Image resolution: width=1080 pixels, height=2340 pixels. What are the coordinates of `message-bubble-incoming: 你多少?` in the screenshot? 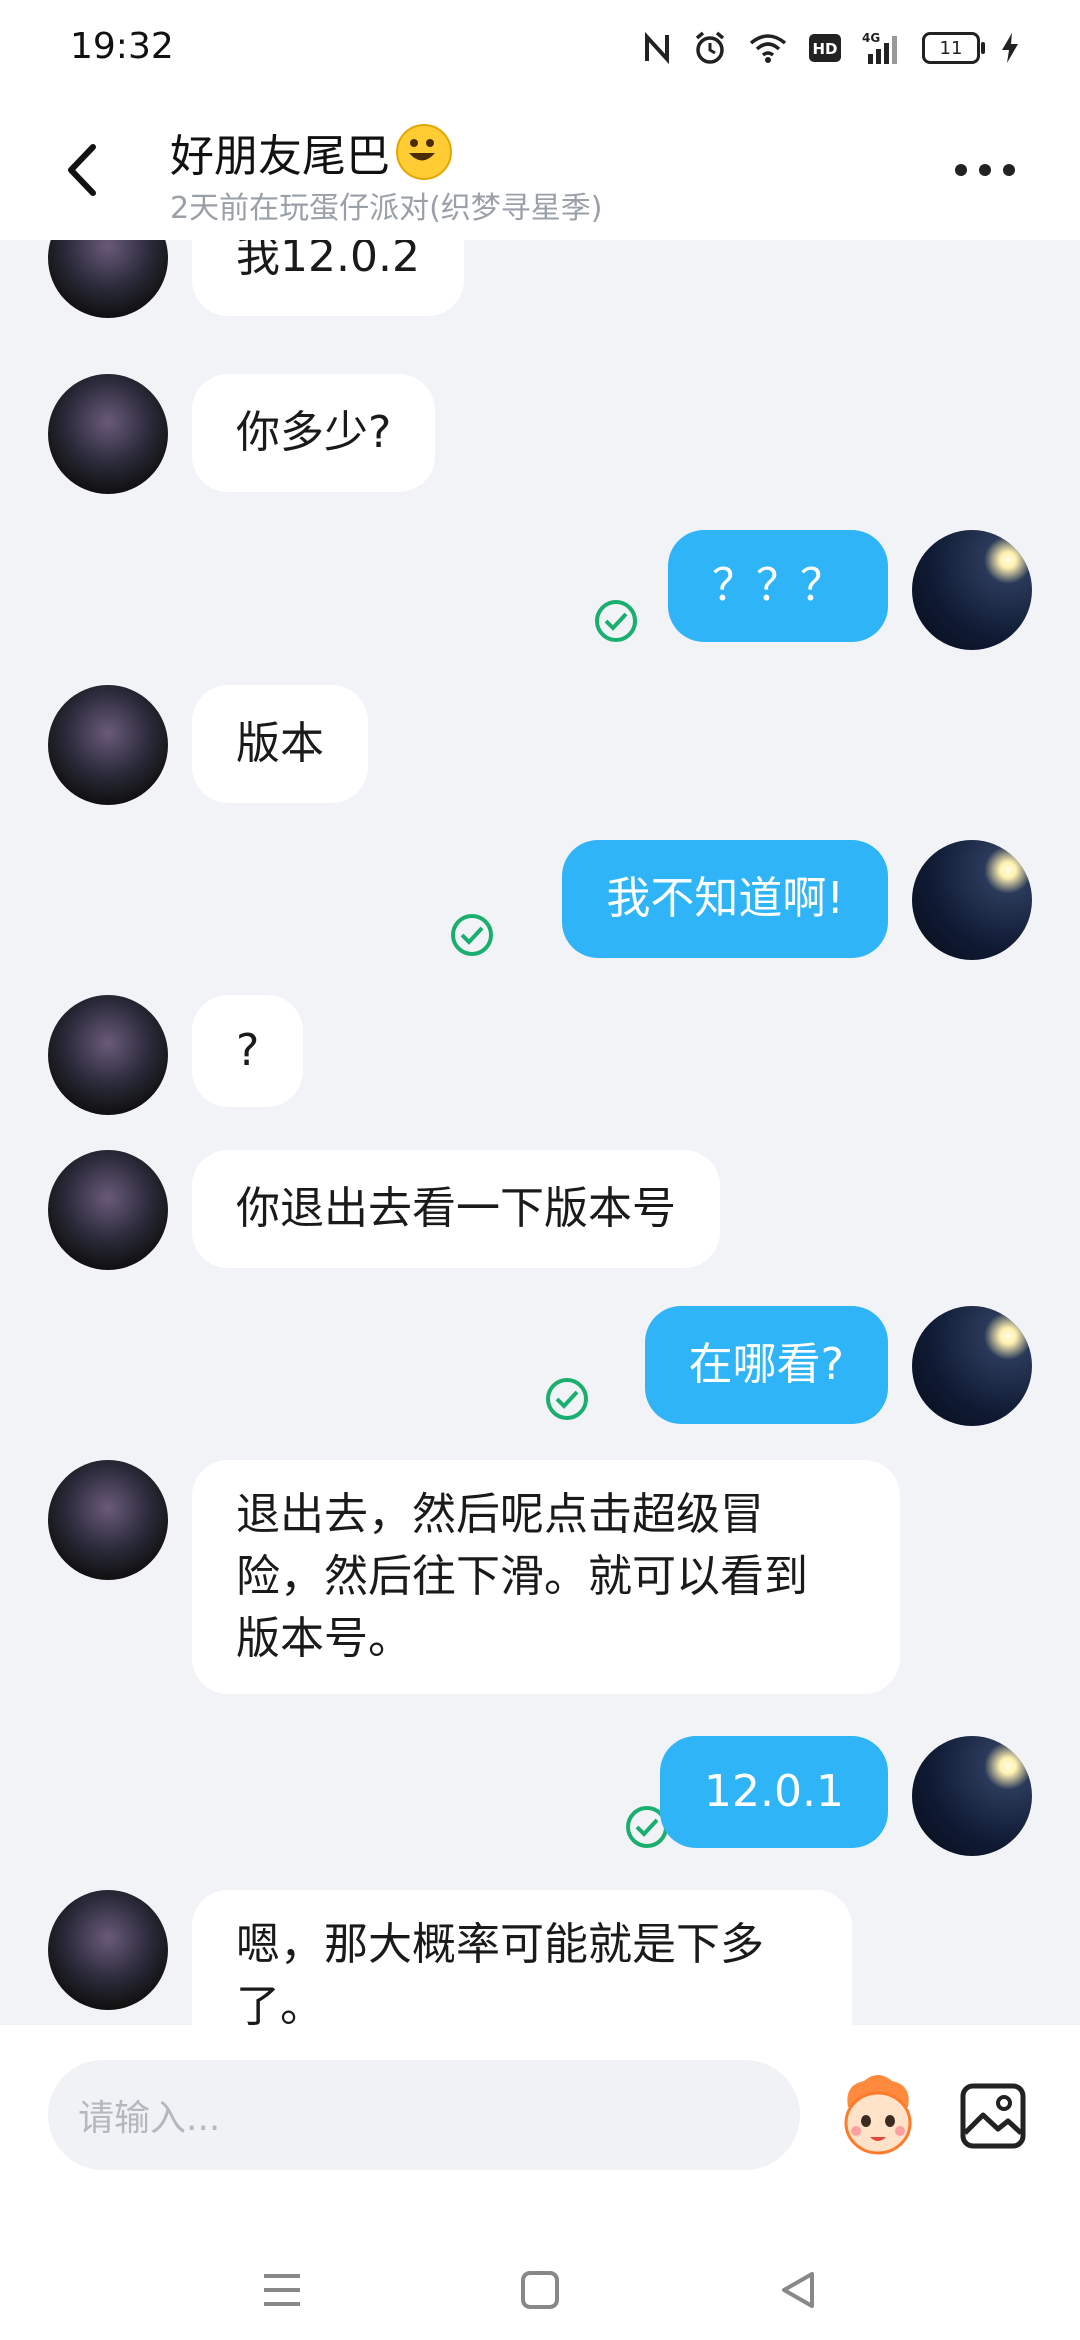 It's located at (314, 433).